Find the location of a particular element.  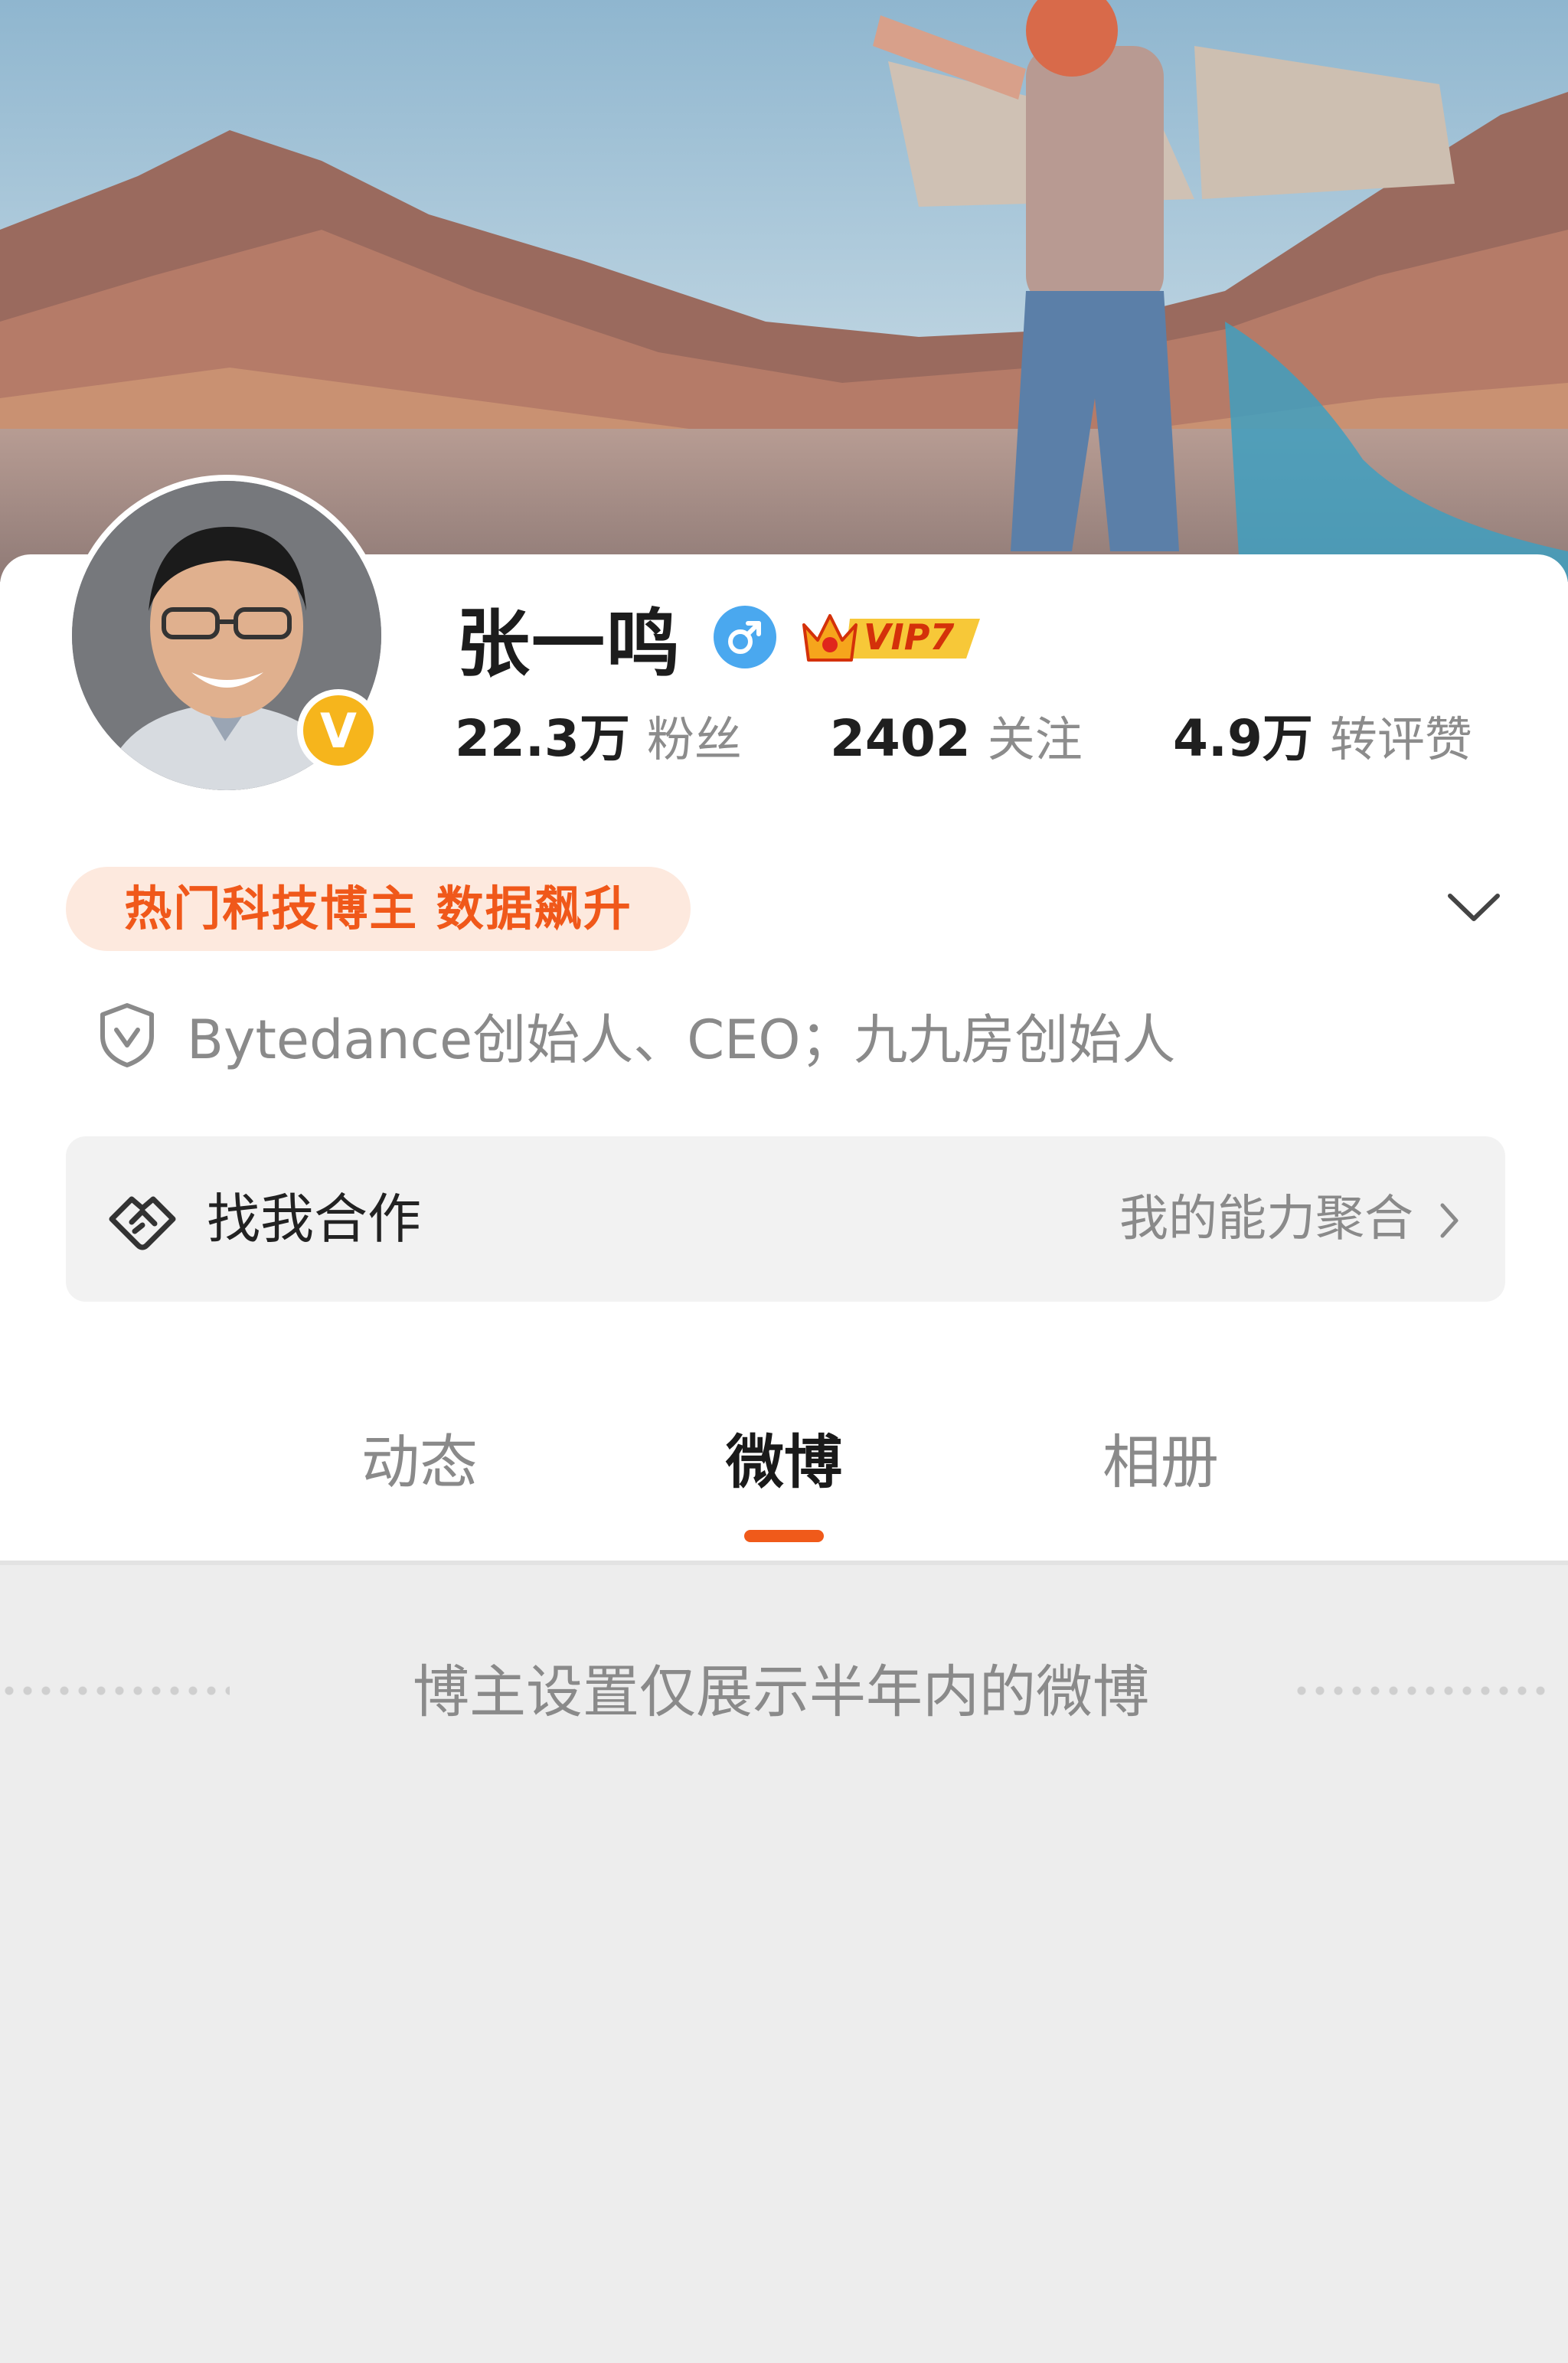

dotted-divider-left is located at coordinates (115, 1690).